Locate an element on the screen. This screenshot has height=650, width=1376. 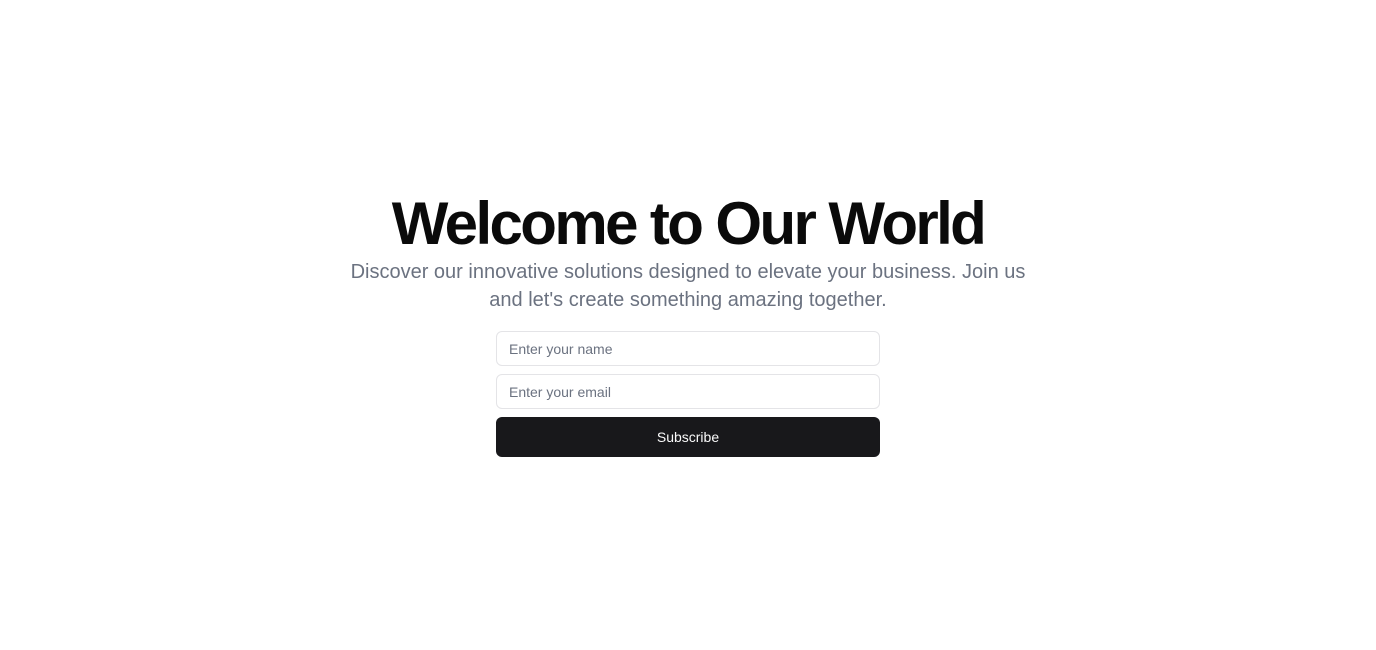
subscribe-form: Subscribe is located at coordinates (688, 394).